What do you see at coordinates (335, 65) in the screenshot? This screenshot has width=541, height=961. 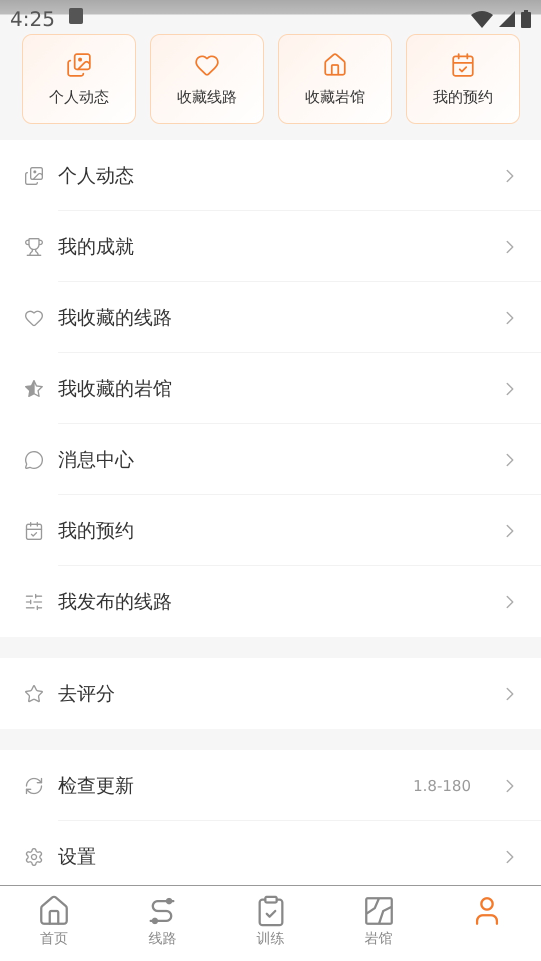 I see `house-icon` at bounding box center [335, 65].